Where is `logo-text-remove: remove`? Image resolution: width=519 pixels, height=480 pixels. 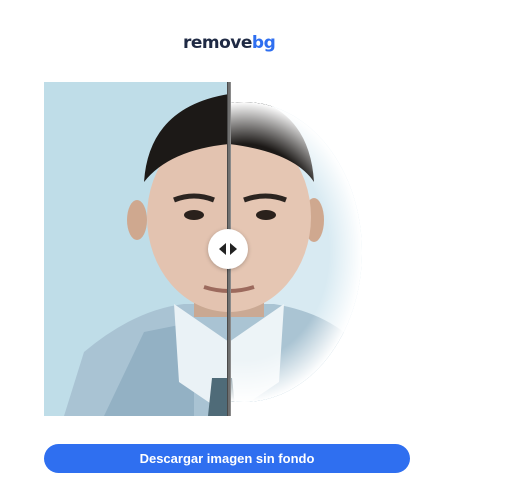 logo-text-remove: remove is located at coordinates (217, 43).